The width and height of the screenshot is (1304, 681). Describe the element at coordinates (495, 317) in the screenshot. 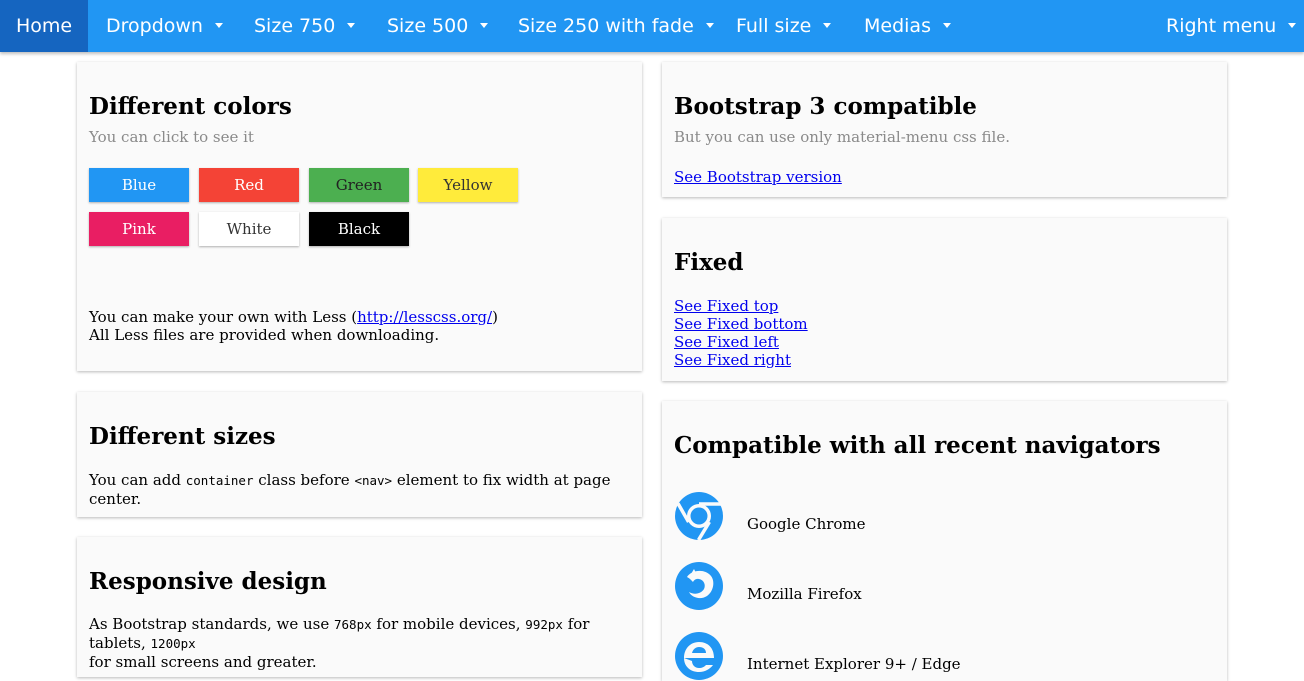

I see `less-note-suffix: )` at that location.